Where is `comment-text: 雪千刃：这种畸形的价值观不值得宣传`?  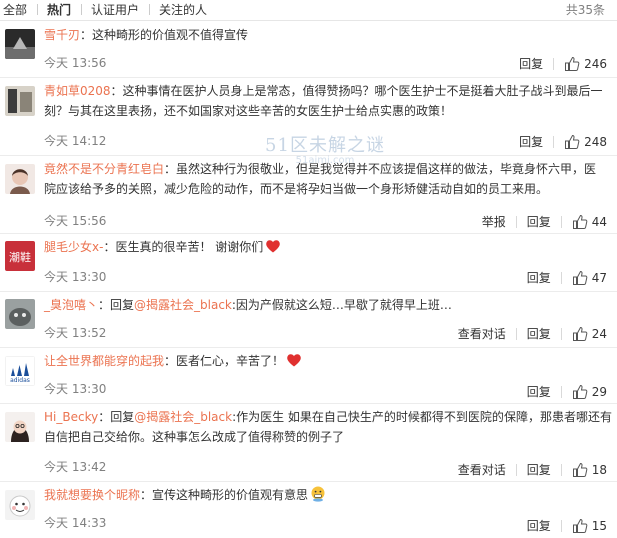 comment-text: 雪千刃：这种畸形的价值观不值得宣传 is located at coordinates (326, 35).